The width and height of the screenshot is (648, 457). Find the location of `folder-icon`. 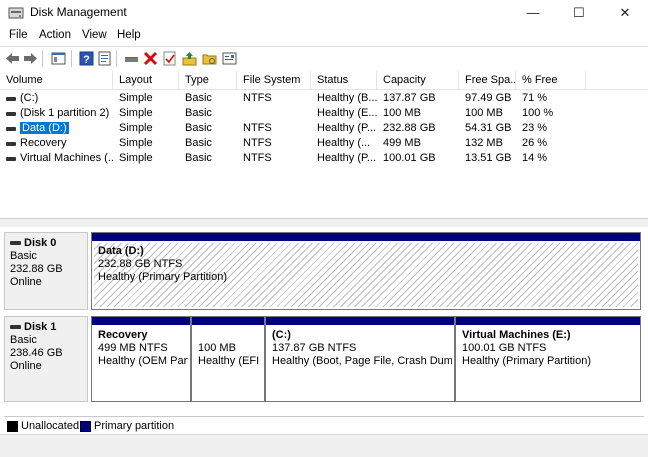

folder-icon is located at coordinates (209, 58).